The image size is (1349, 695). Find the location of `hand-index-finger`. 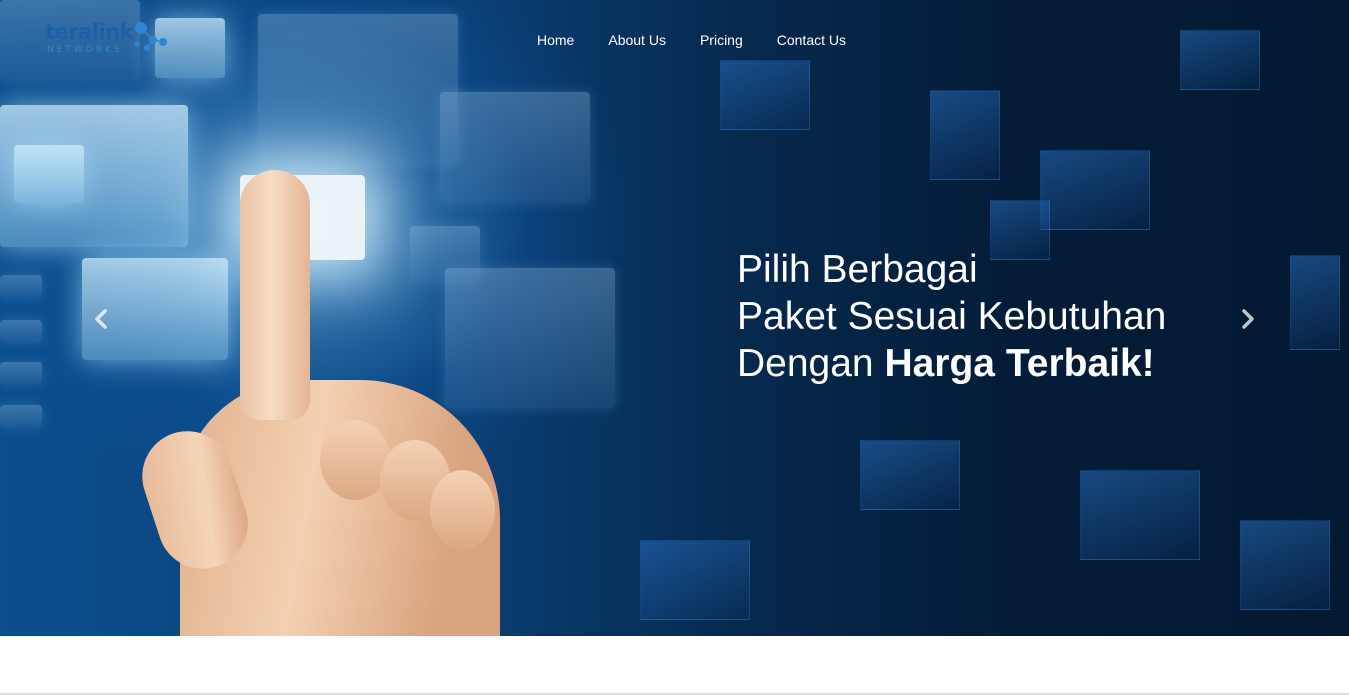

hand-index-finger is located at coordinates (275, 295).